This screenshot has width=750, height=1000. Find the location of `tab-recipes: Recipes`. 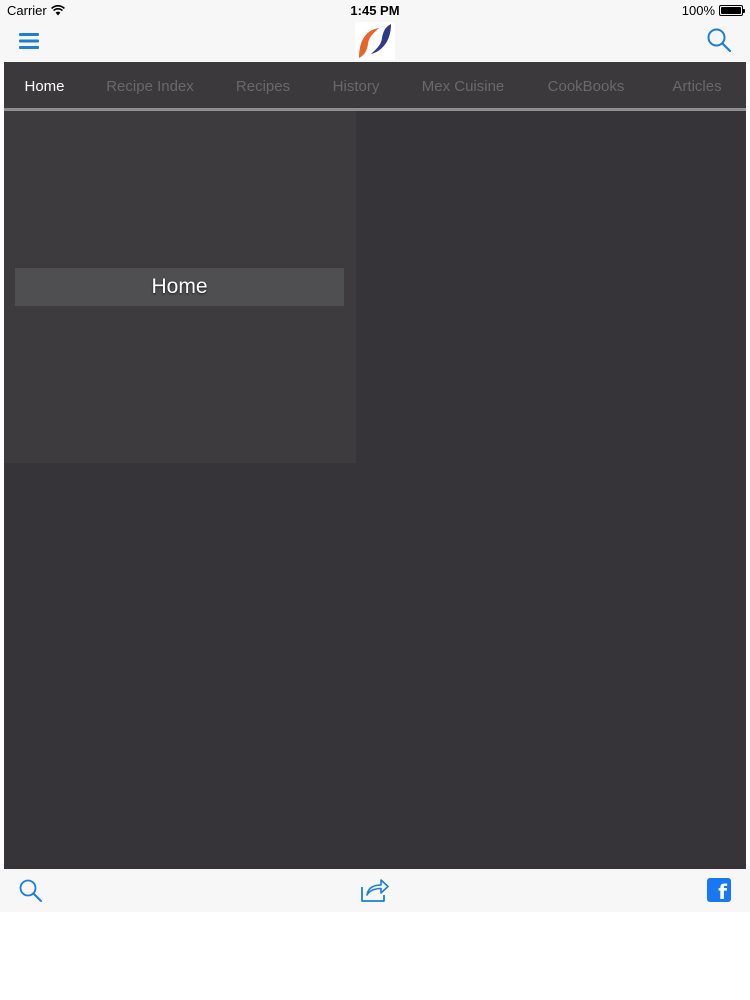

tab-recipes: Recipes is located at coordinates (263, 86).